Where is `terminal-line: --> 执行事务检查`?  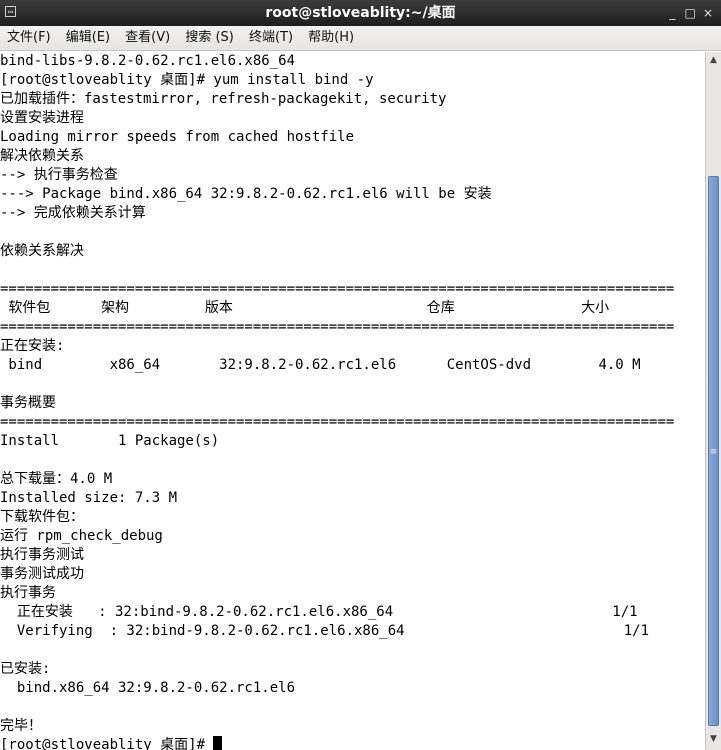 terminal-line: --> 执行事务检查 is located at coordinates (59, 175).